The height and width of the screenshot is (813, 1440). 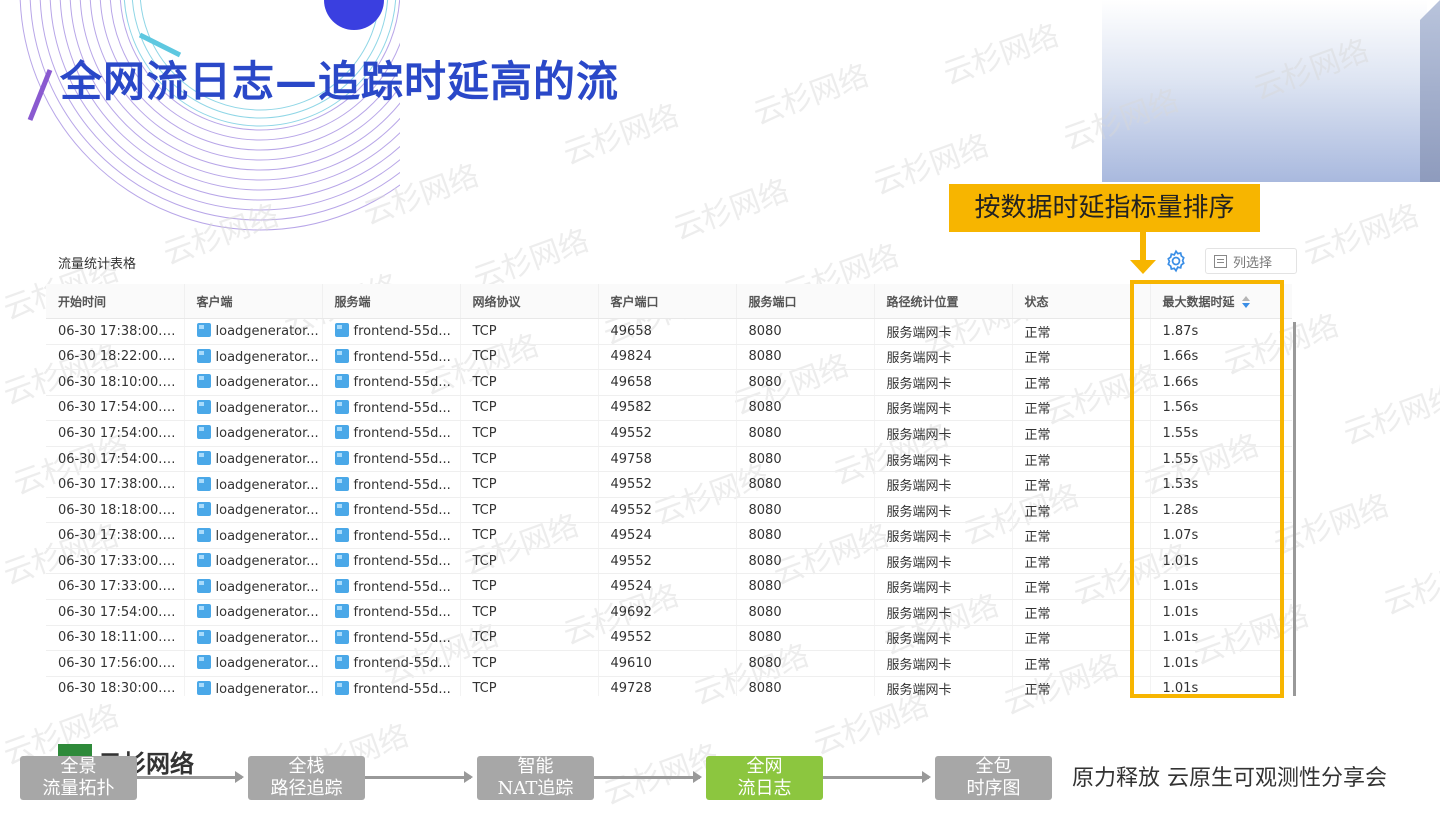 I want to click on column-header: 服务端口, so click(x=804, y=301).